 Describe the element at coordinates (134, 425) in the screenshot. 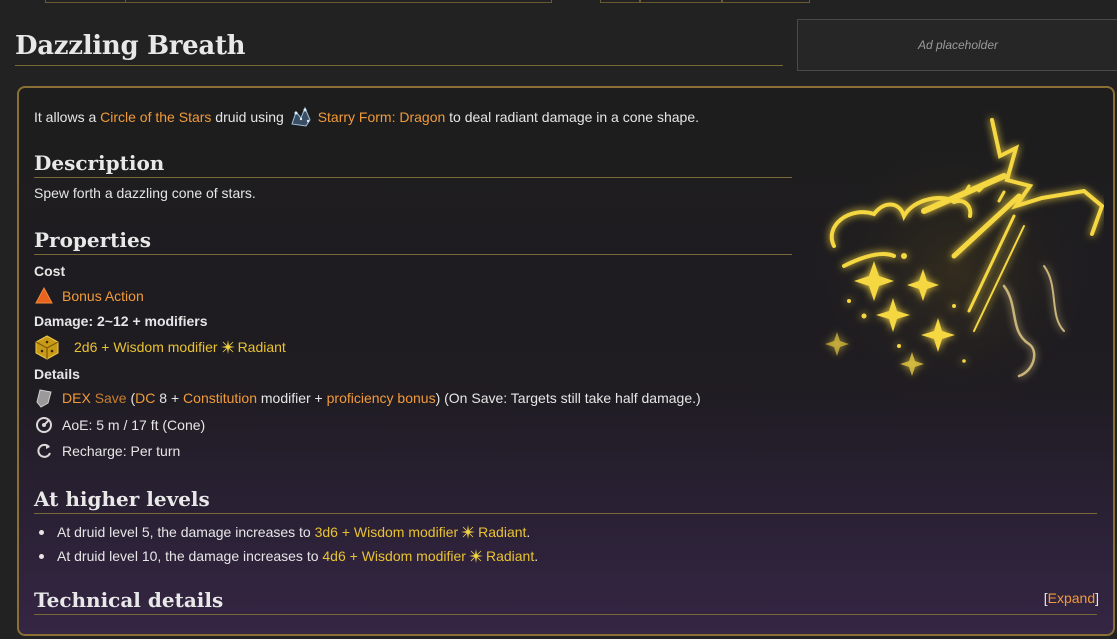

I see `aoe-text: AoE: 5 m / 17 ft (Cone)` at that location.